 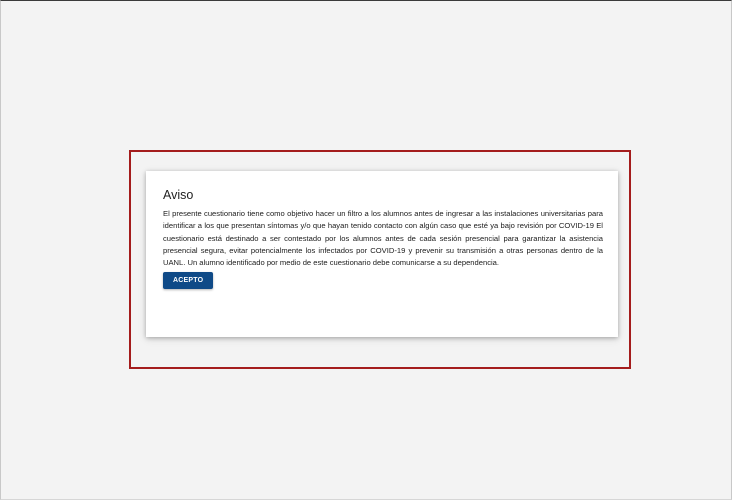 I want to click on accept-button: ACEPTO, so click(x=188, y=281).